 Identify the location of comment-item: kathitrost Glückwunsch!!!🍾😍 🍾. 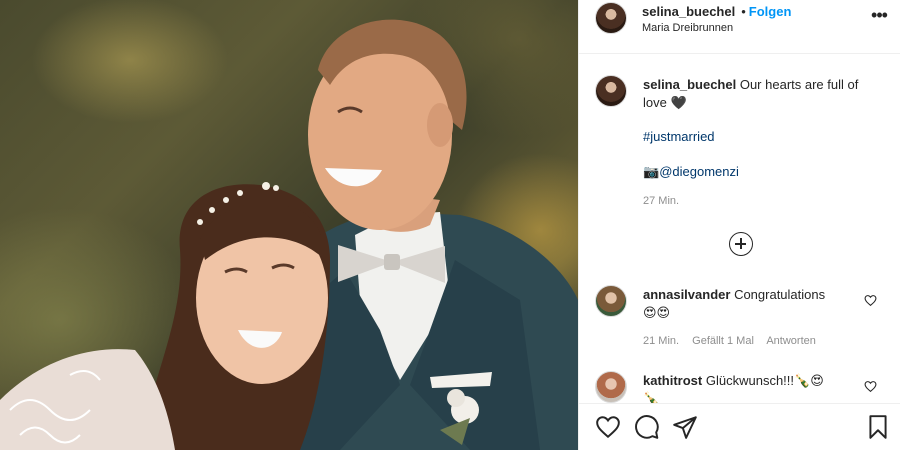
(748, 387).